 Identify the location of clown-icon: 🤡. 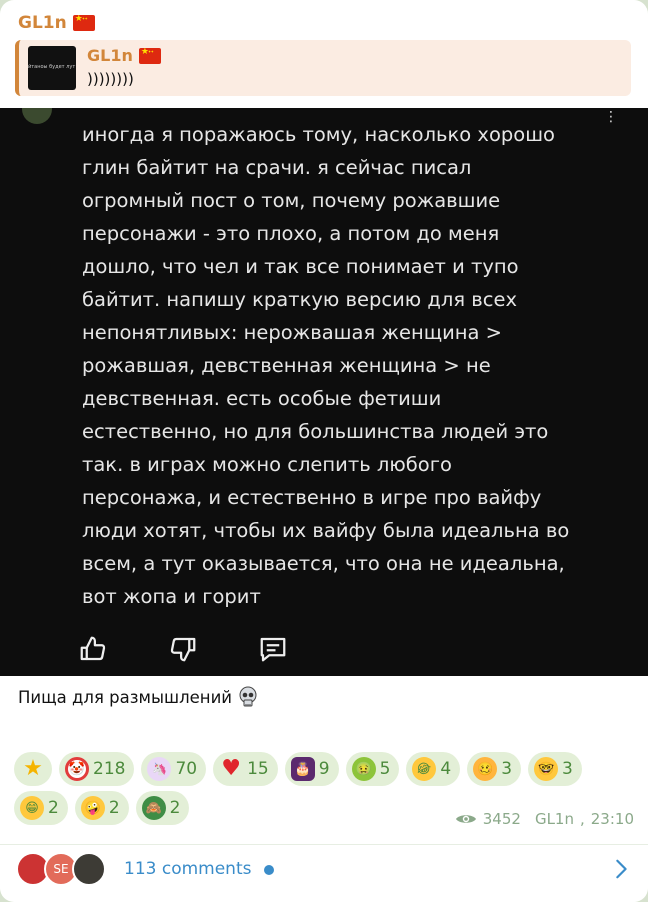
(77, 769).